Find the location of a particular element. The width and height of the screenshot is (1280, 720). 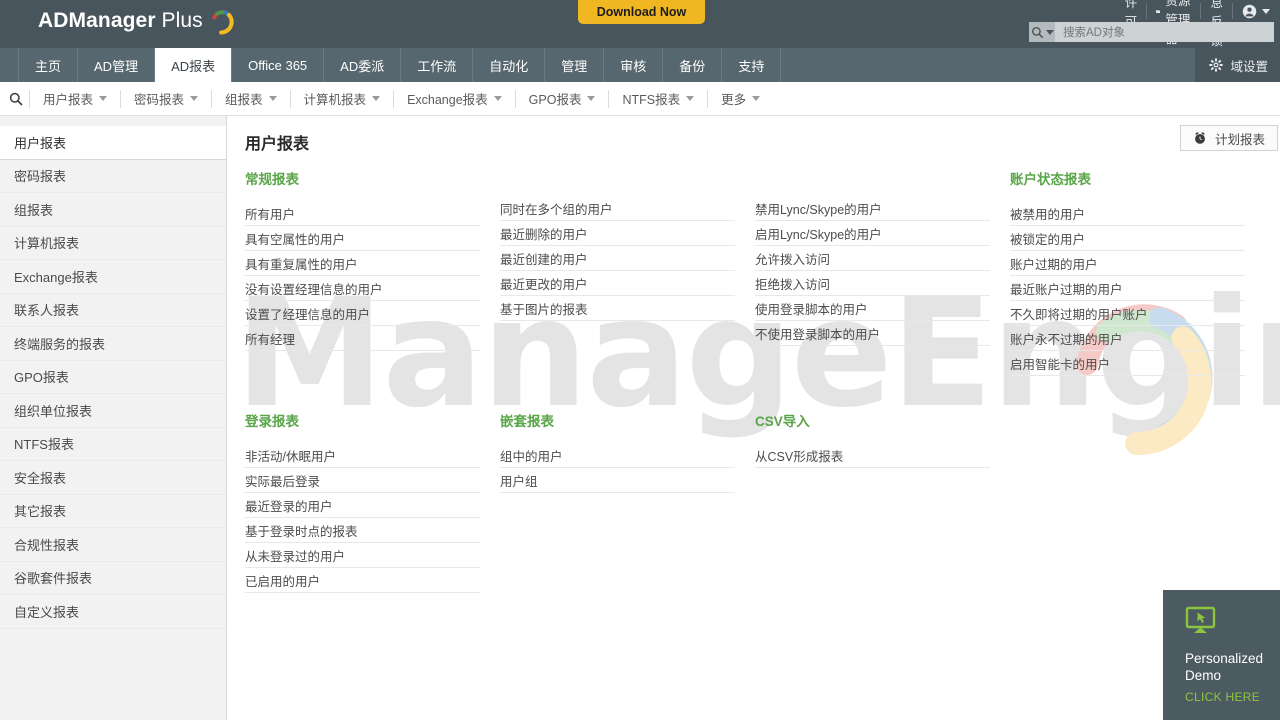

sidebar-item-8: 组织单位报表 is located at coordinates (113, 411).